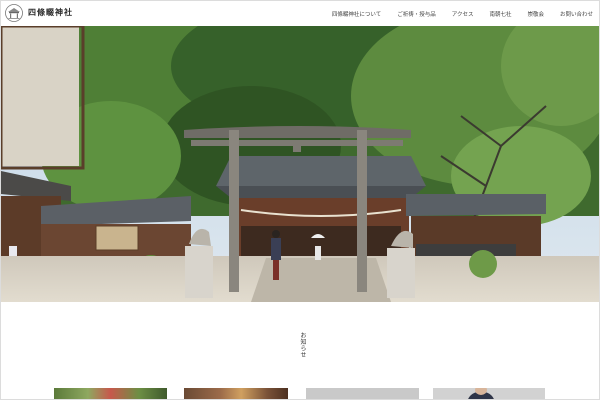  What do you see at coordinates (14, 13) in the screenshot?
I see `shrine-emblem-icon` at bounding box center [14, 13].